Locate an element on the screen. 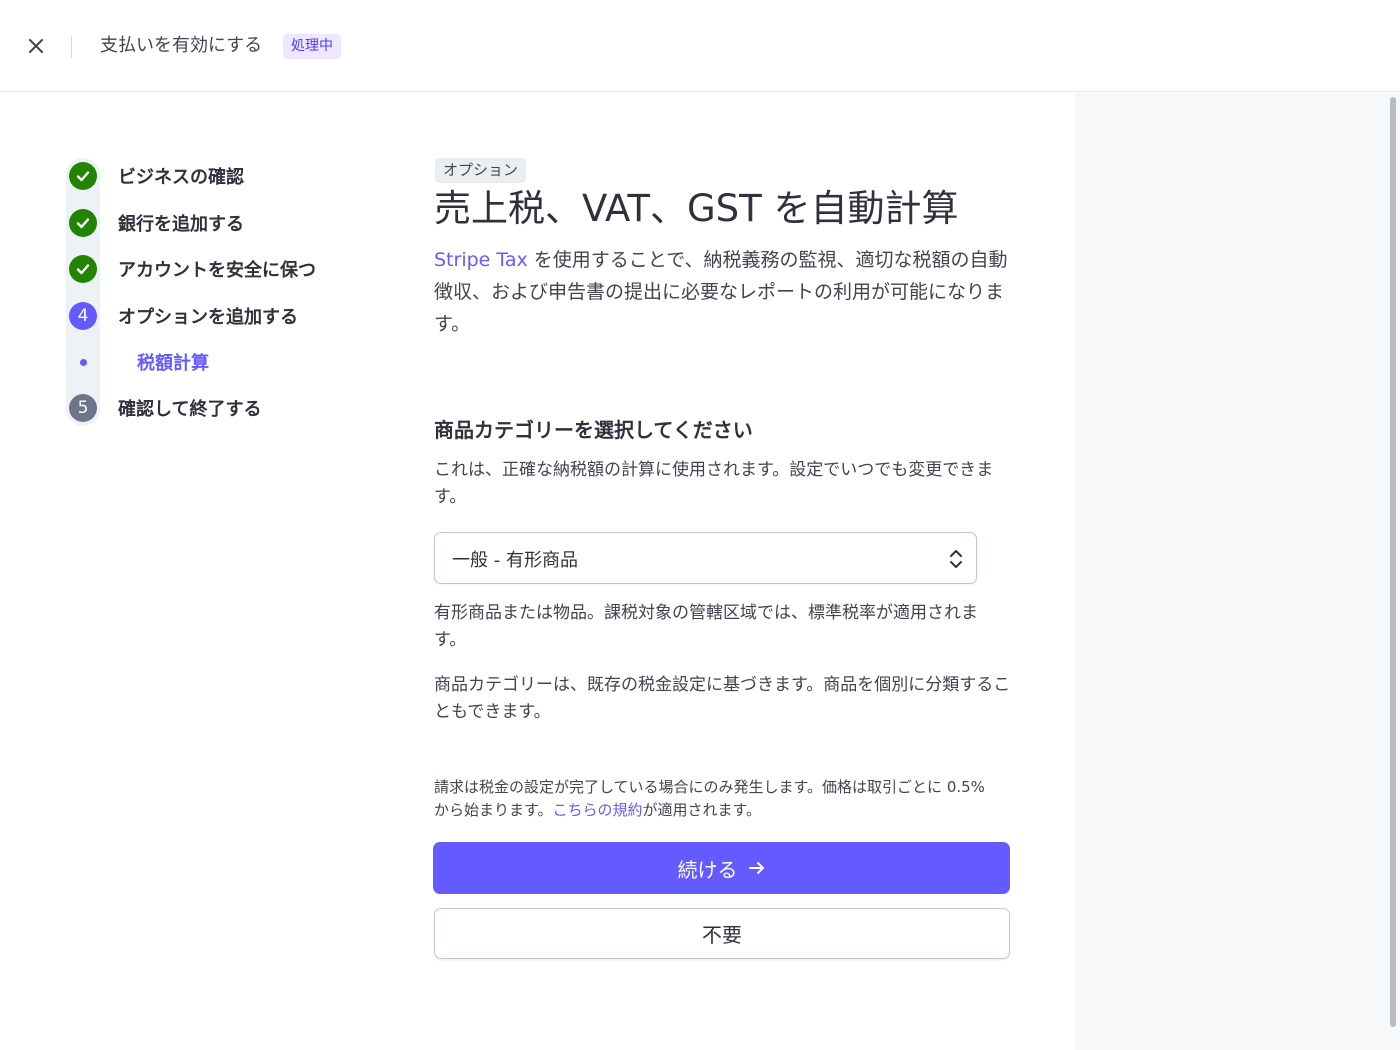 The height and width of the screenshot is (1050, 1400). step-number-badge: 5 is located at coordinates (83, 408).